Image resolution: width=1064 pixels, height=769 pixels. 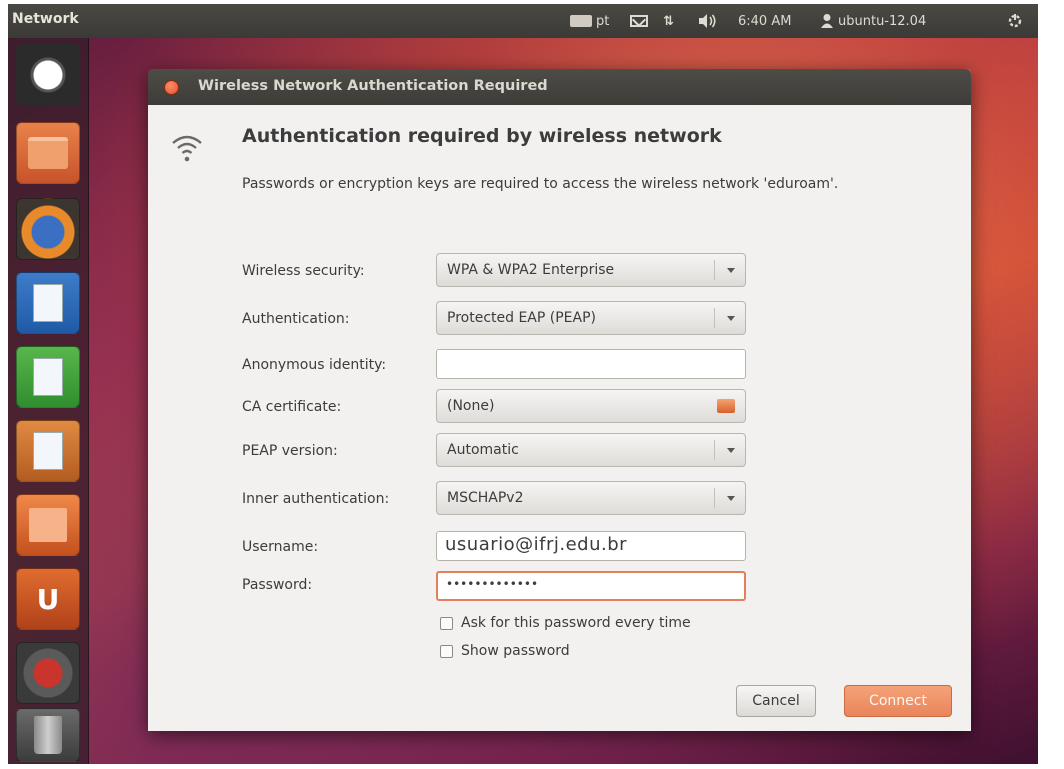 I want to click on settings-gear-icon, so click(x=48, y=673).